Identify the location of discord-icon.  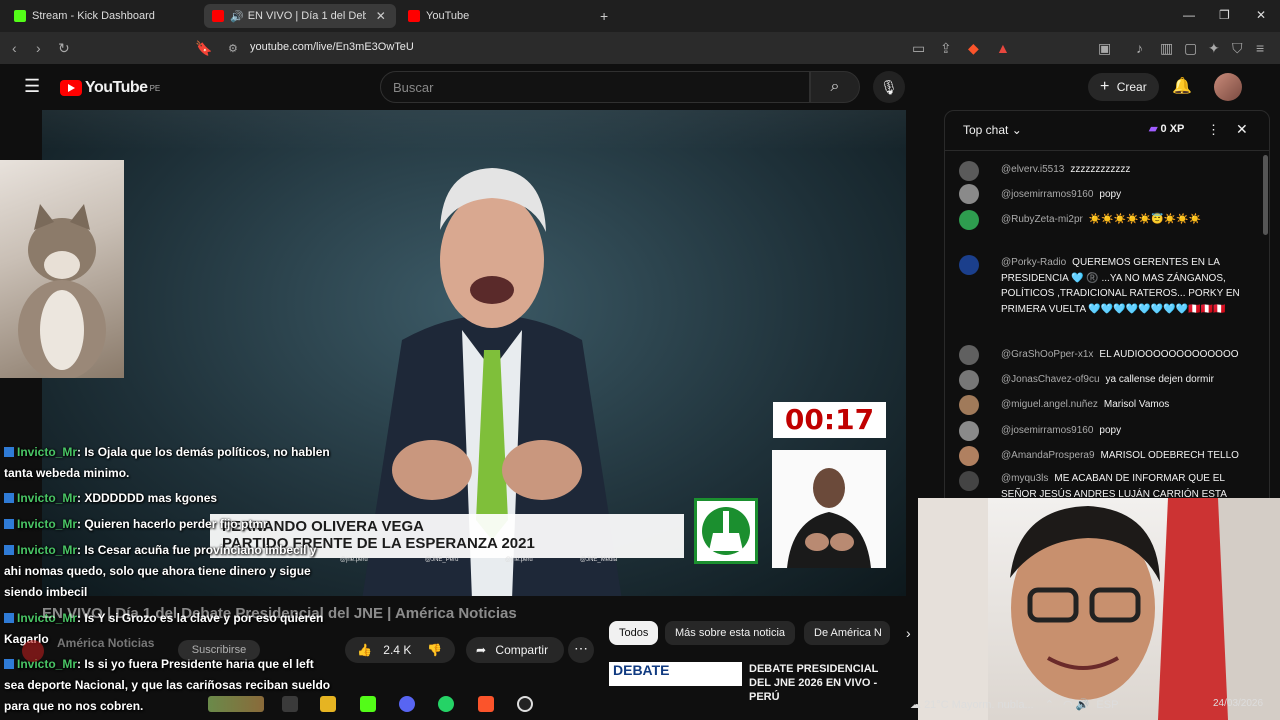
(407, 704).